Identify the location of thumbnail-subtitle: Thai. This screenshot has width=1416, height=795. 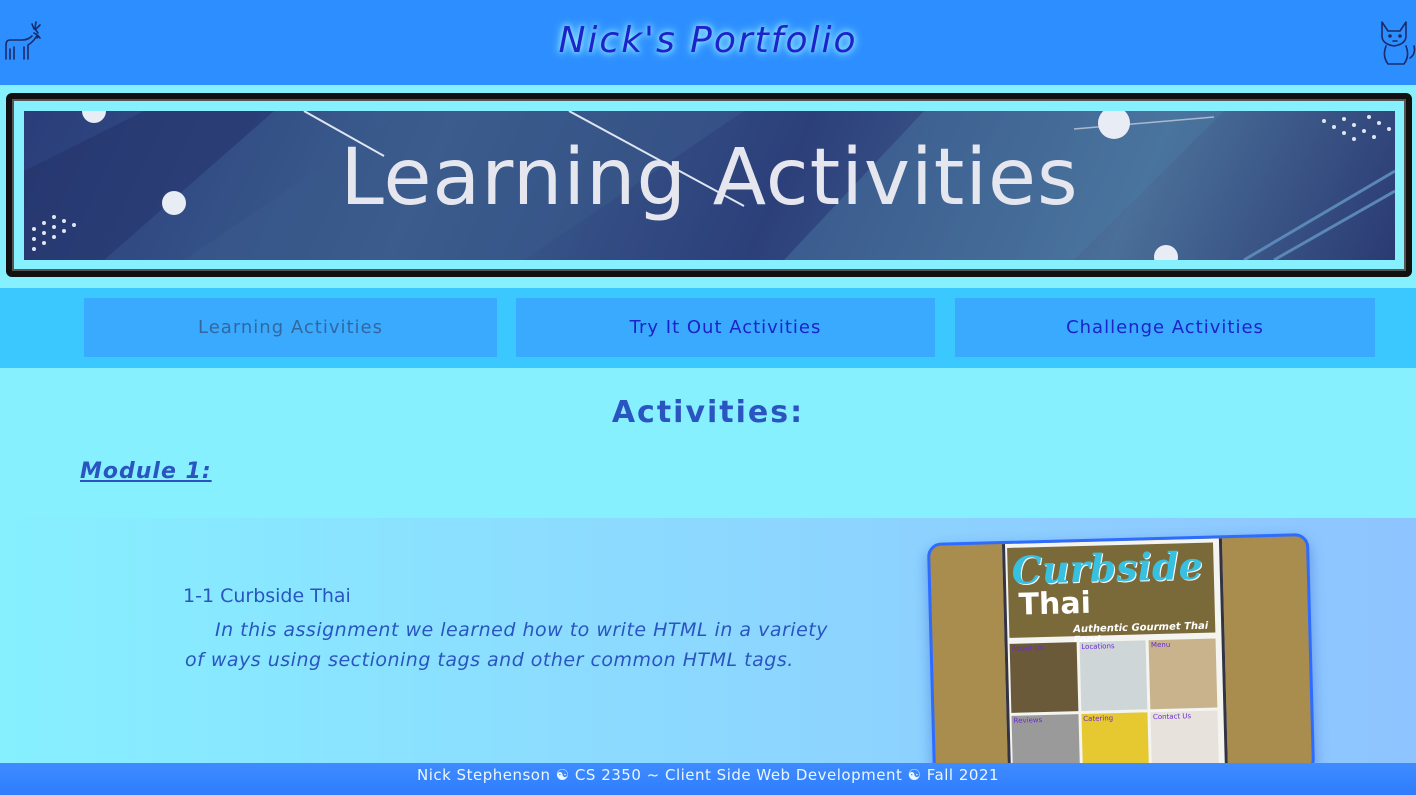
(1055, 604).